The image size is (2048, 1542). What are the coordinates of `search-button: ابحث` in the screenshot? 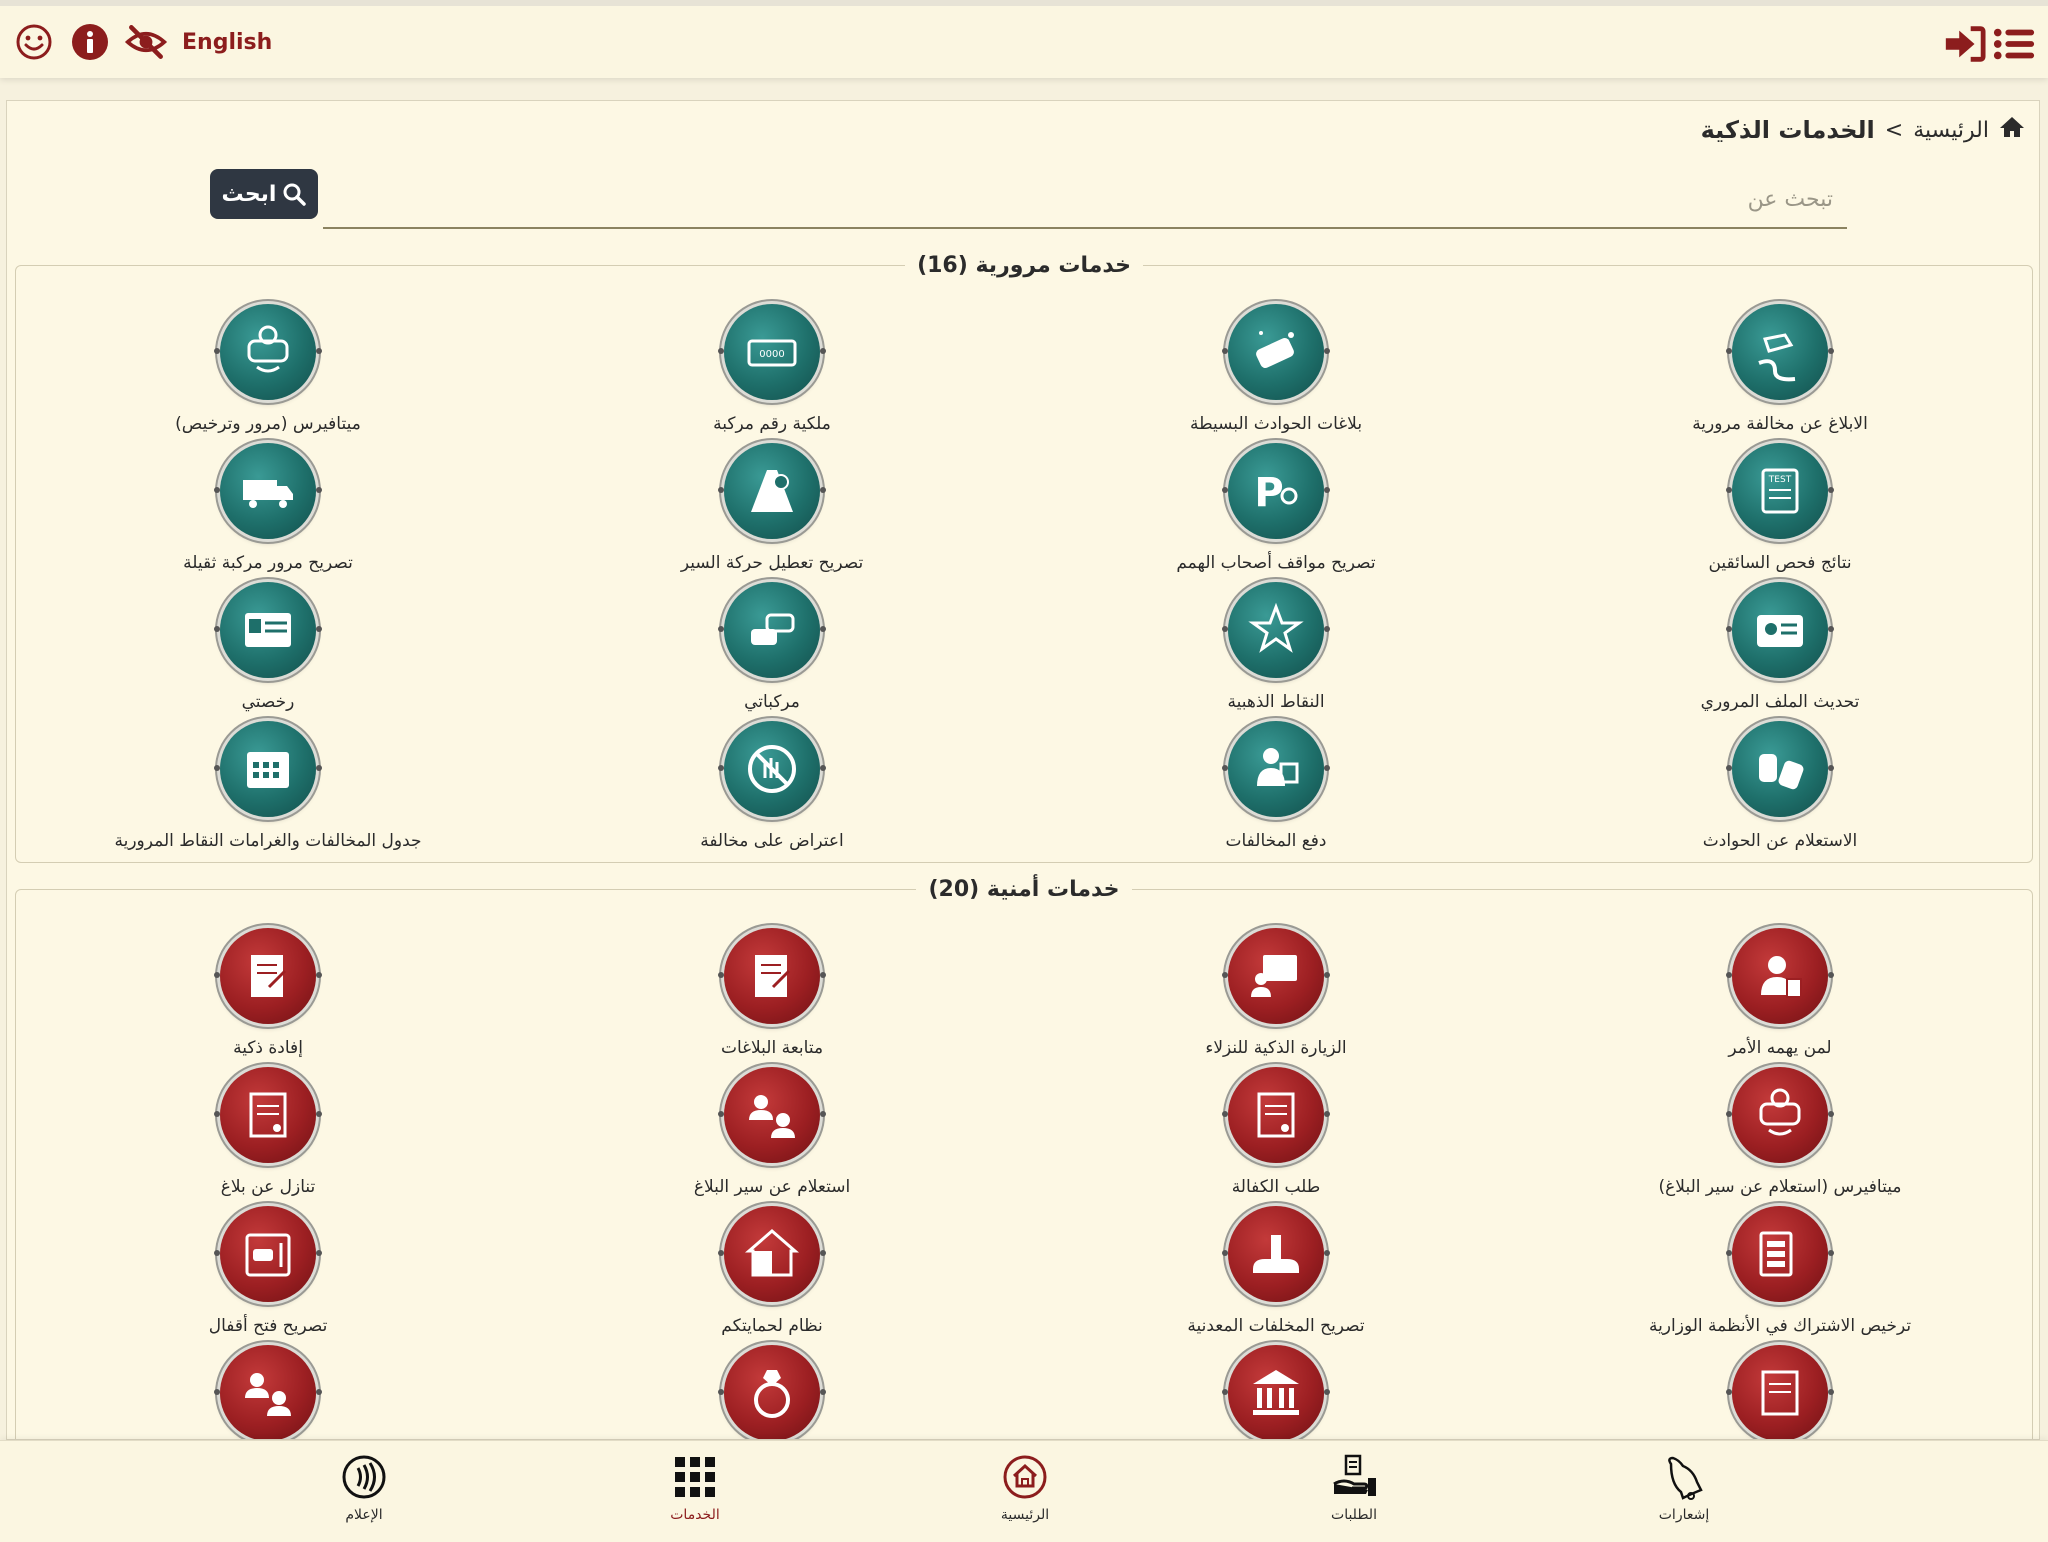 It's located at (264, 194).